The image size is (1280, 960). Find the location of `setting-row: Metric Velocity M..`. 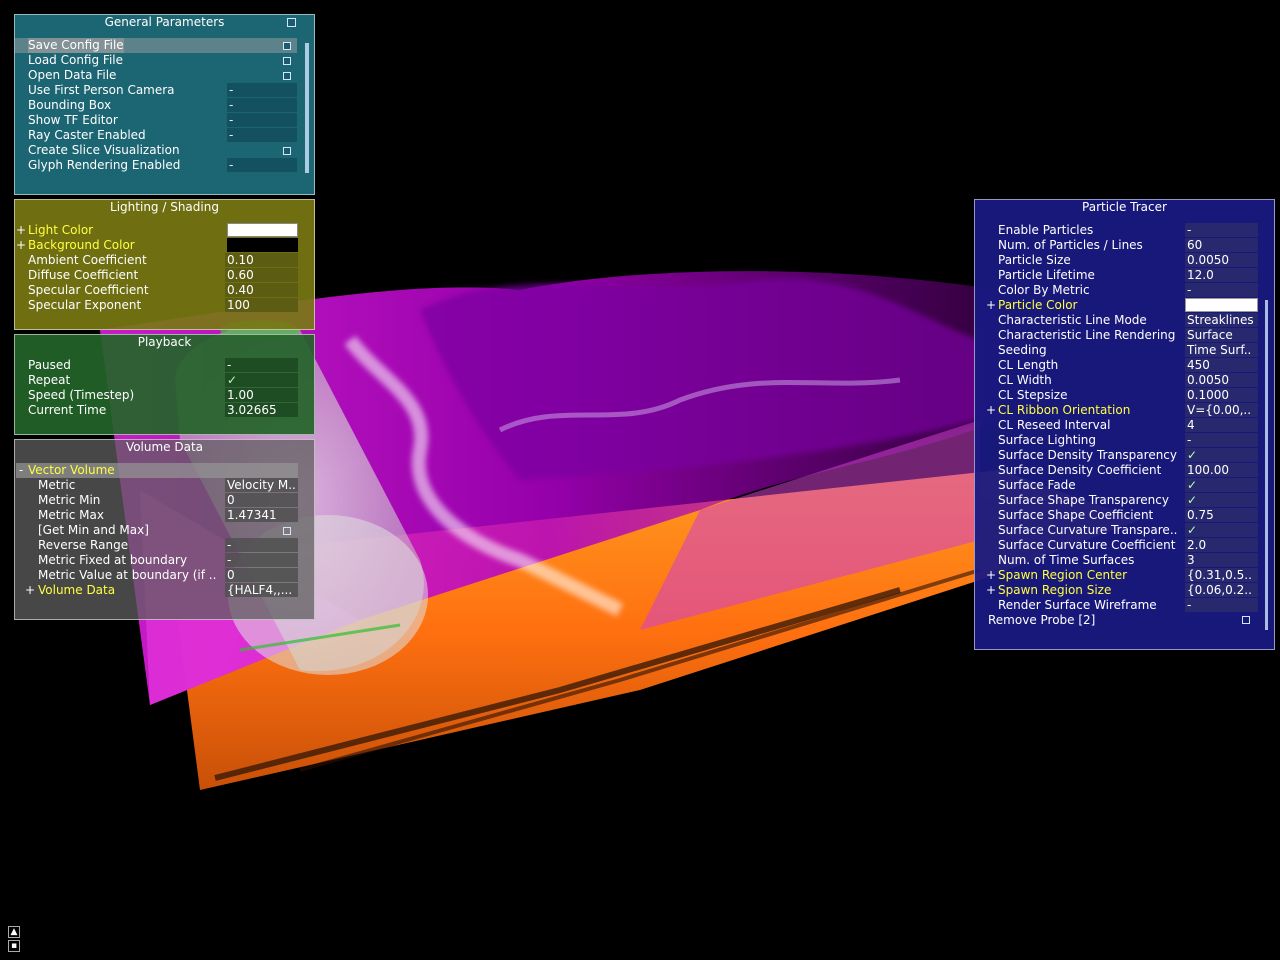

setting-row: Metric Velocity M.. is located at coordinates (164, 485).